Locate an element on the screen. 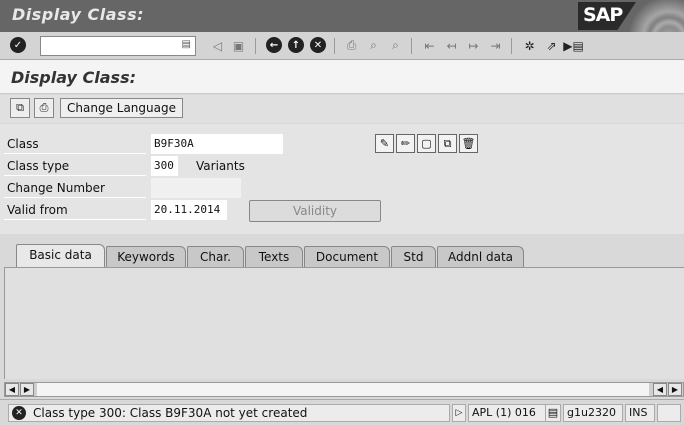  help-icon: ▶▤ is located at coordinates (573, 45).